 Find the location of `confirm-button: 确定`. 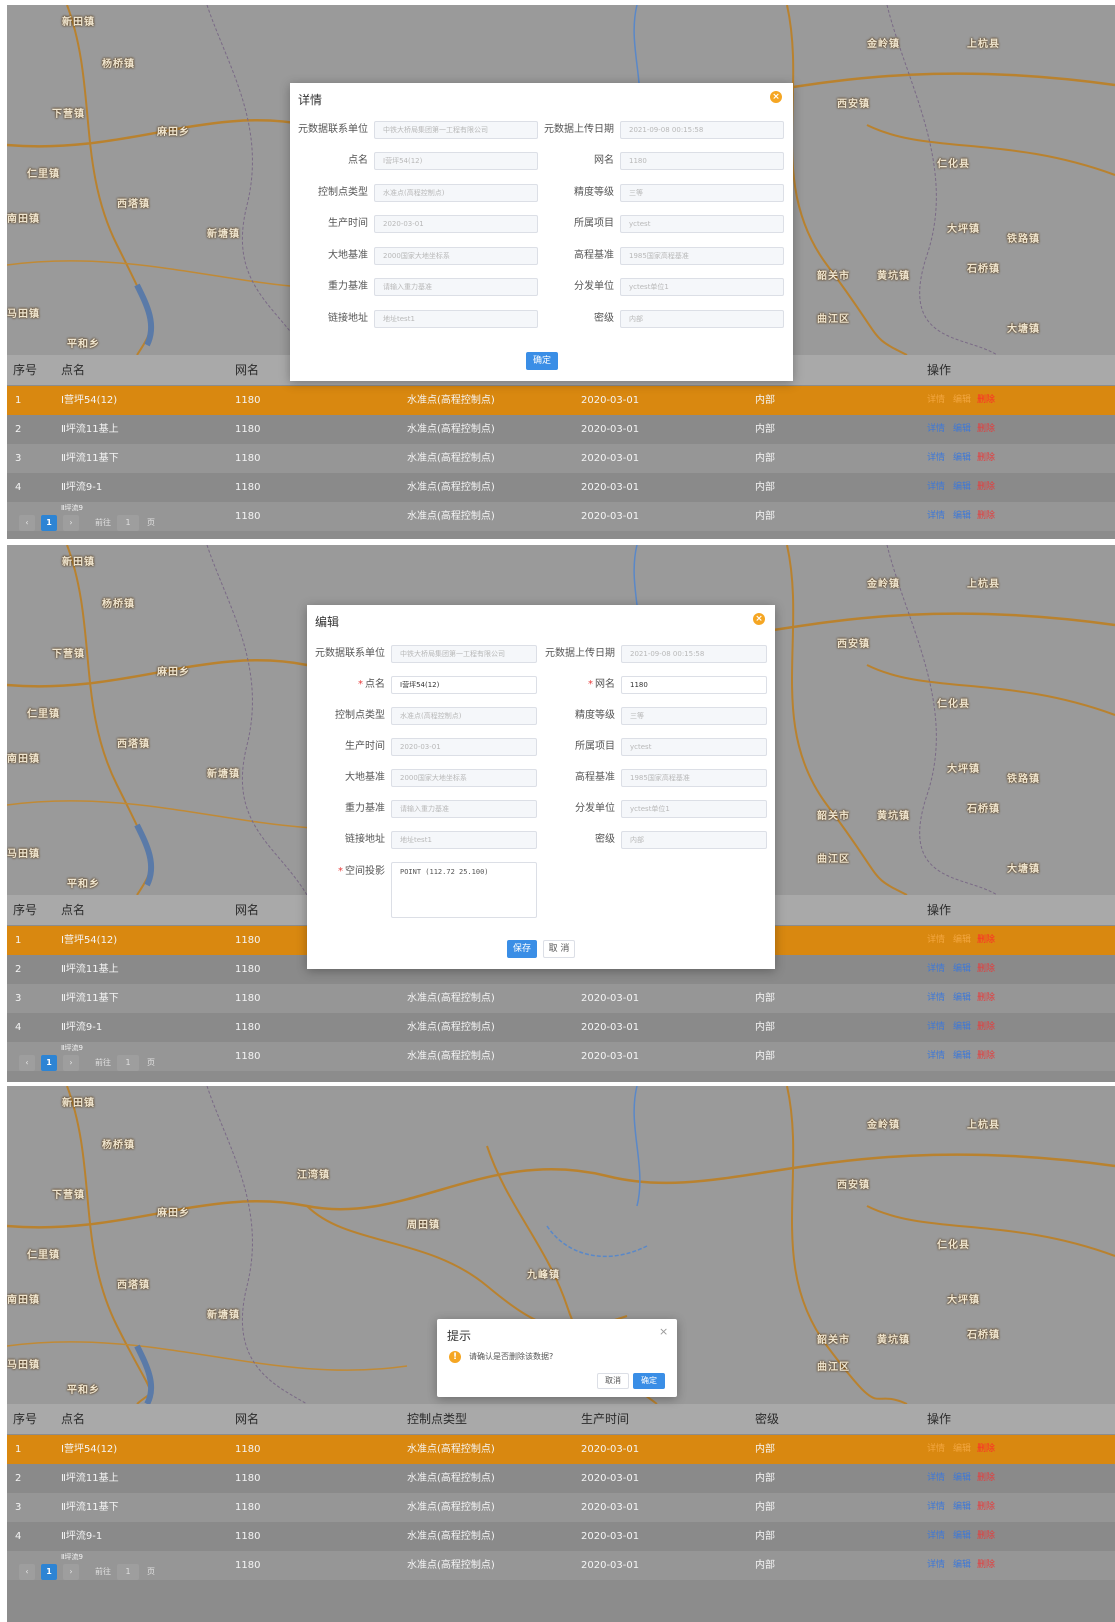

confirm-button: 确定 is located at coordinates (542, 361).